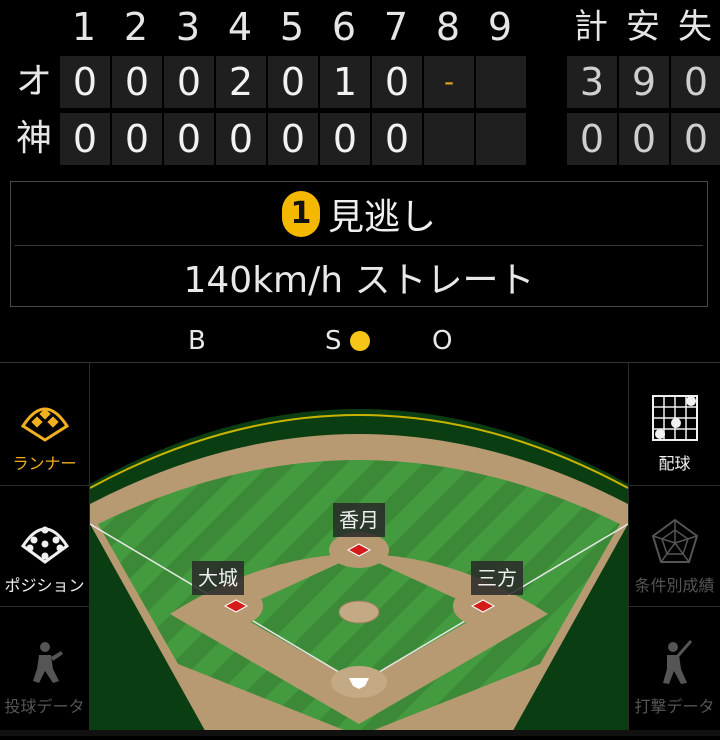 The width and height of the screenshot is (720, 740). I want to click on pitch-number-badge: 1, so click(300, 213).